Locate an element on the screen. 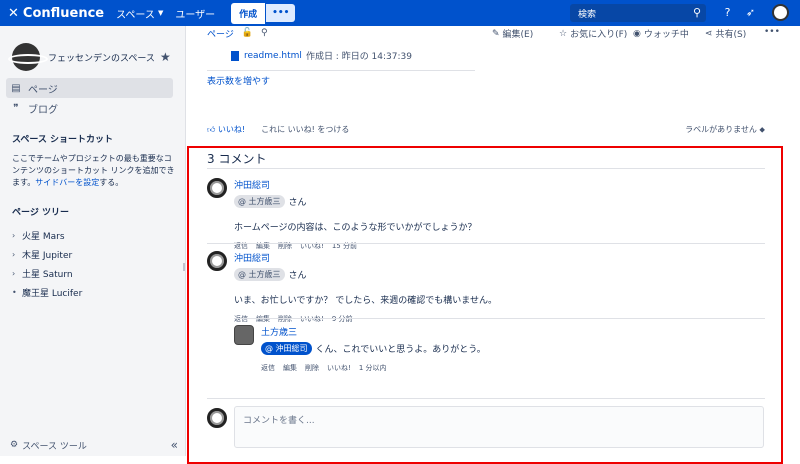  search-input: 検索 ⚲ is located at coordinates (638, 13).